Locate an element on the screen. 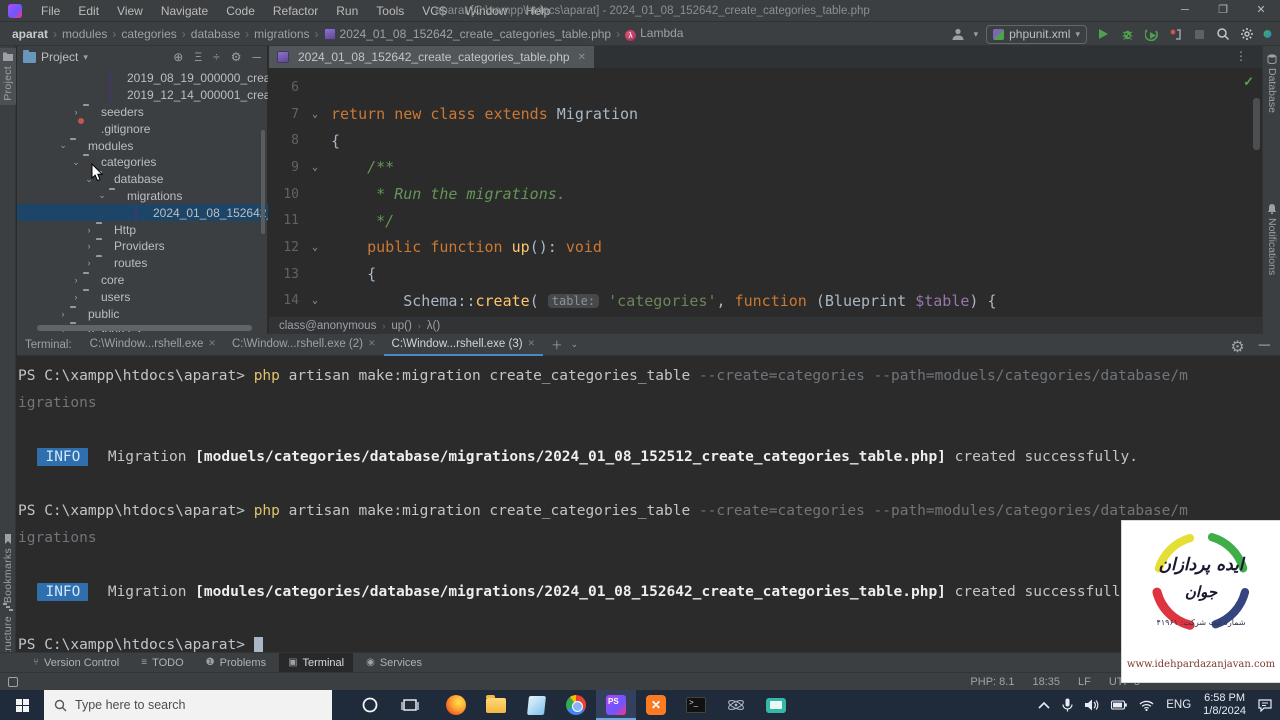  tree-item-database: ⌄ database is located at coordinates (142, 179).